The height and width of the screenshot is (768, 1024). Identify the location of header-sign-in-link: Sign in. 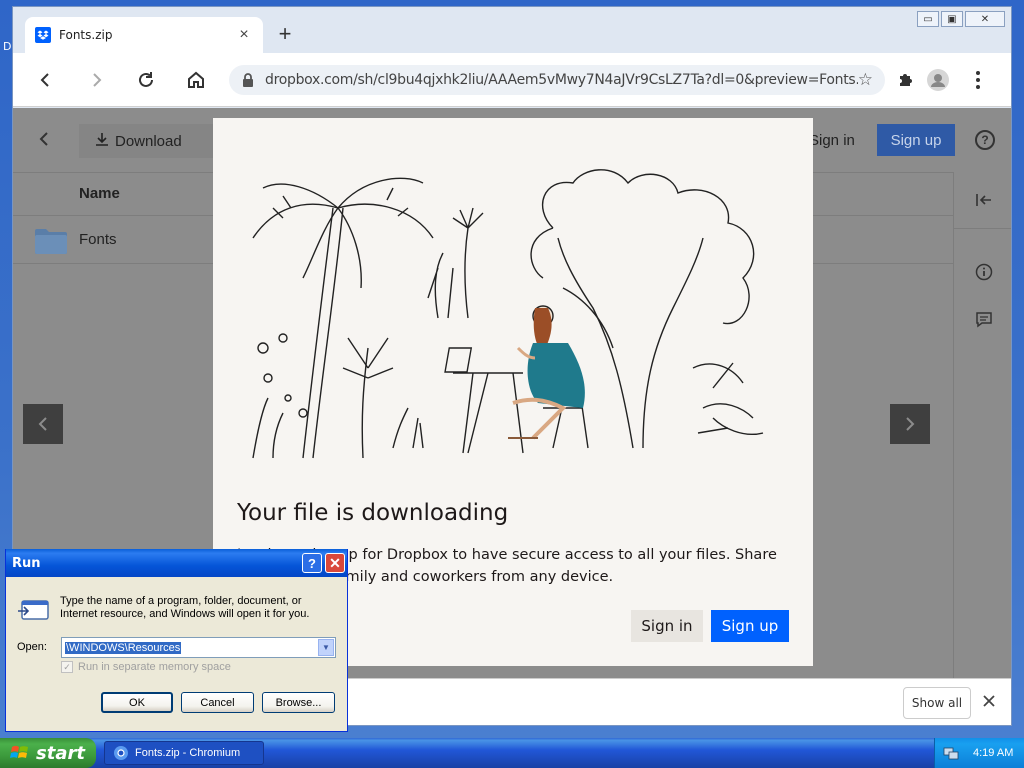
(832, 140).